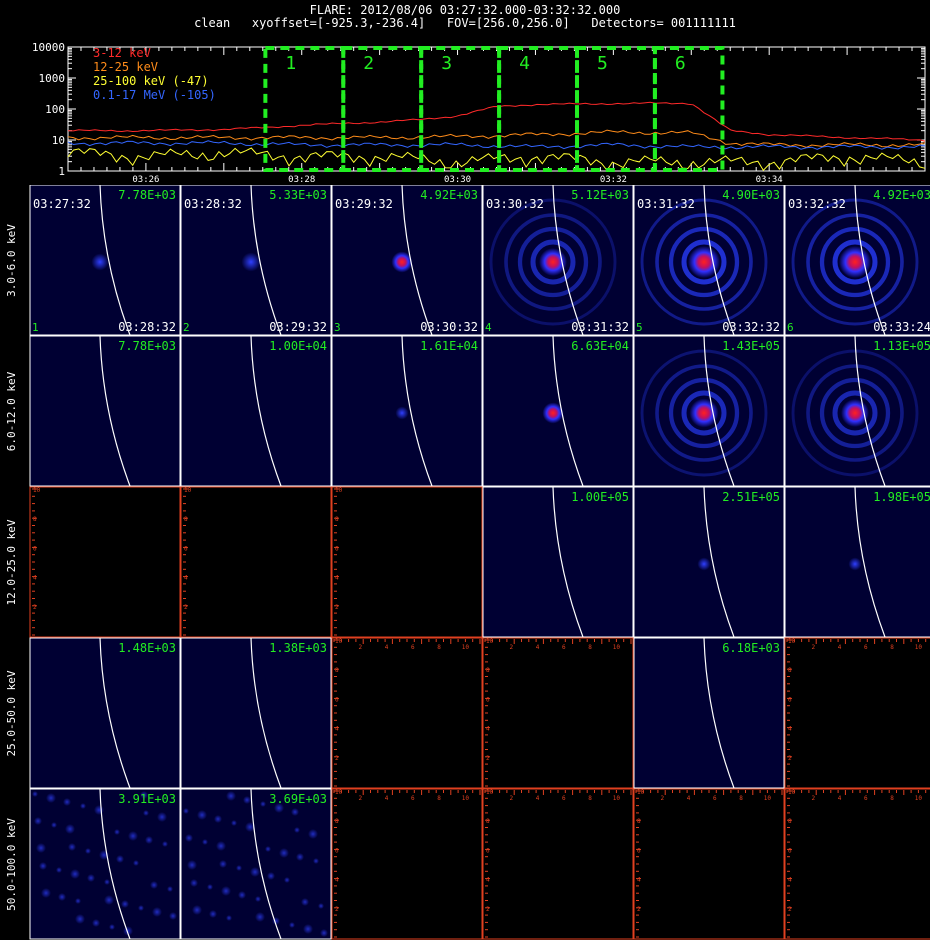 This screenshot has height=940, width=930. I want to click on series-line, so click(496, 159).